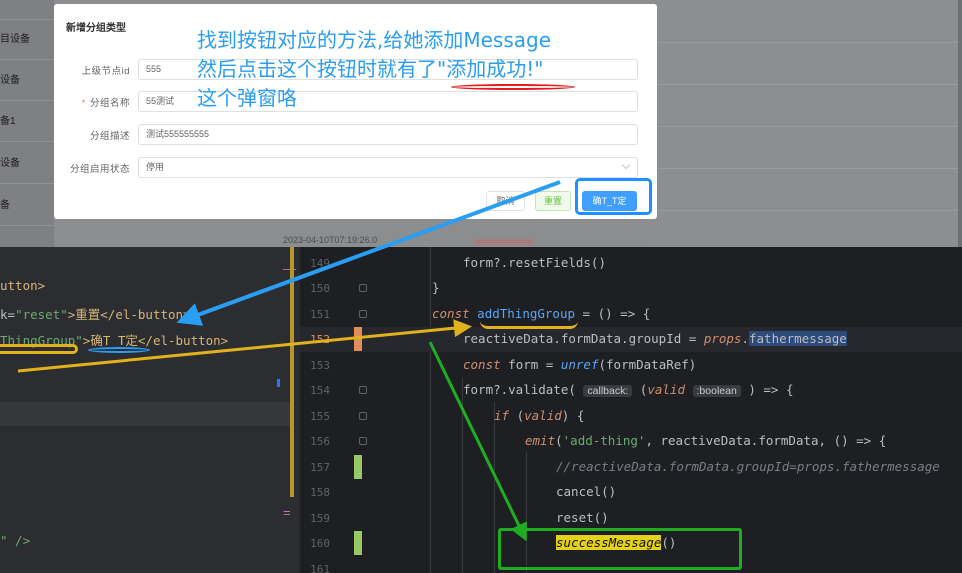  I want to click on code-row: 153 const form = unref(formDataRef), so click(631, 365).